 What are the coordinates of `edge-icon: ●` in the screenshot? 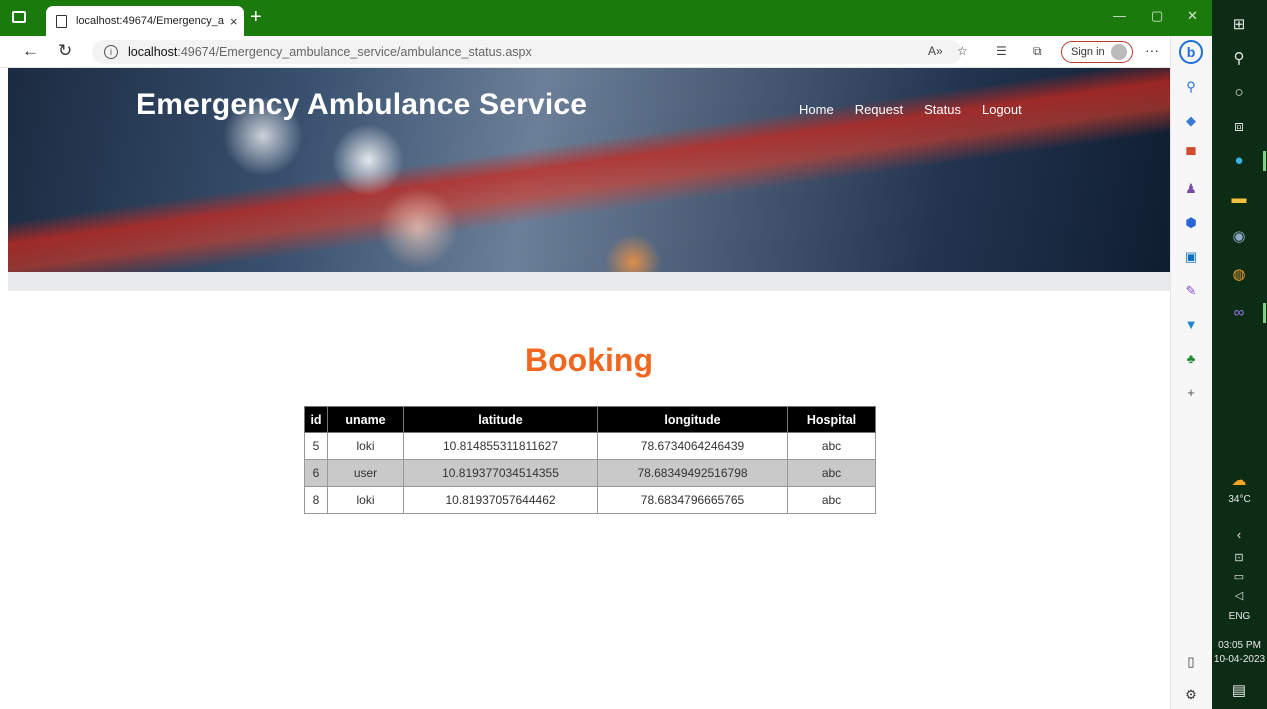 It's located at (1239, 161).